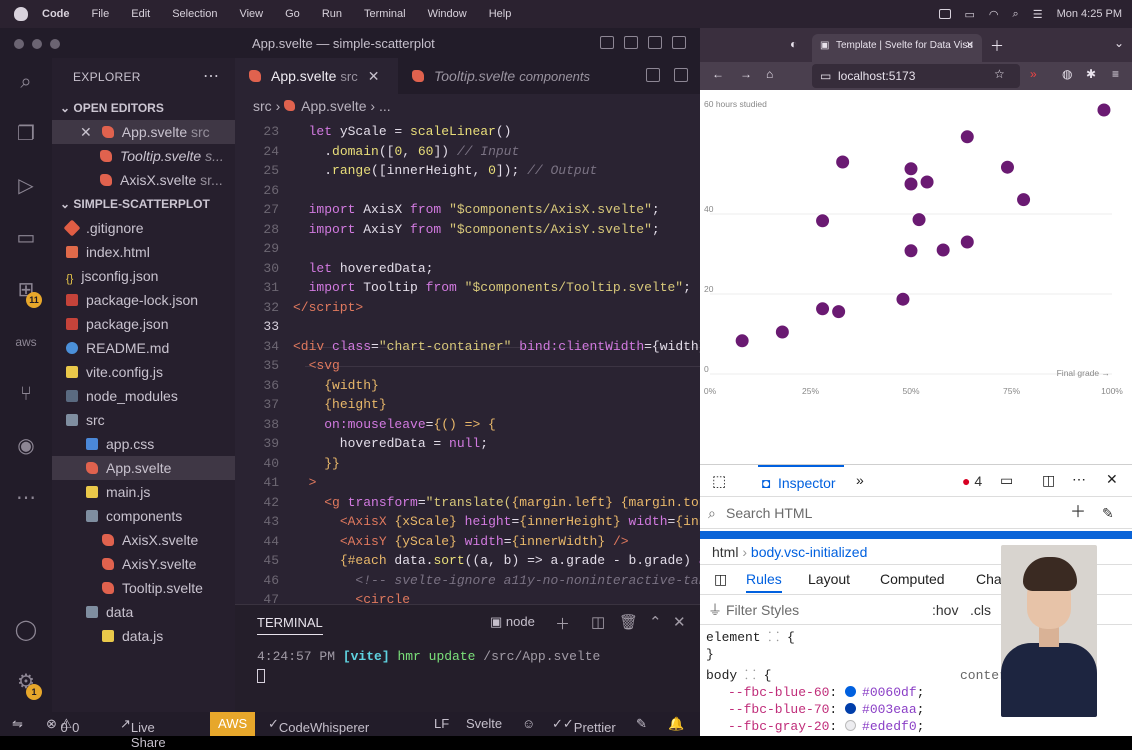  What do you see at coordinates (143, 276) in the screenshot?
I see `file-jsconfig: {} jsconfig.json` at bounding box center [143, 276].